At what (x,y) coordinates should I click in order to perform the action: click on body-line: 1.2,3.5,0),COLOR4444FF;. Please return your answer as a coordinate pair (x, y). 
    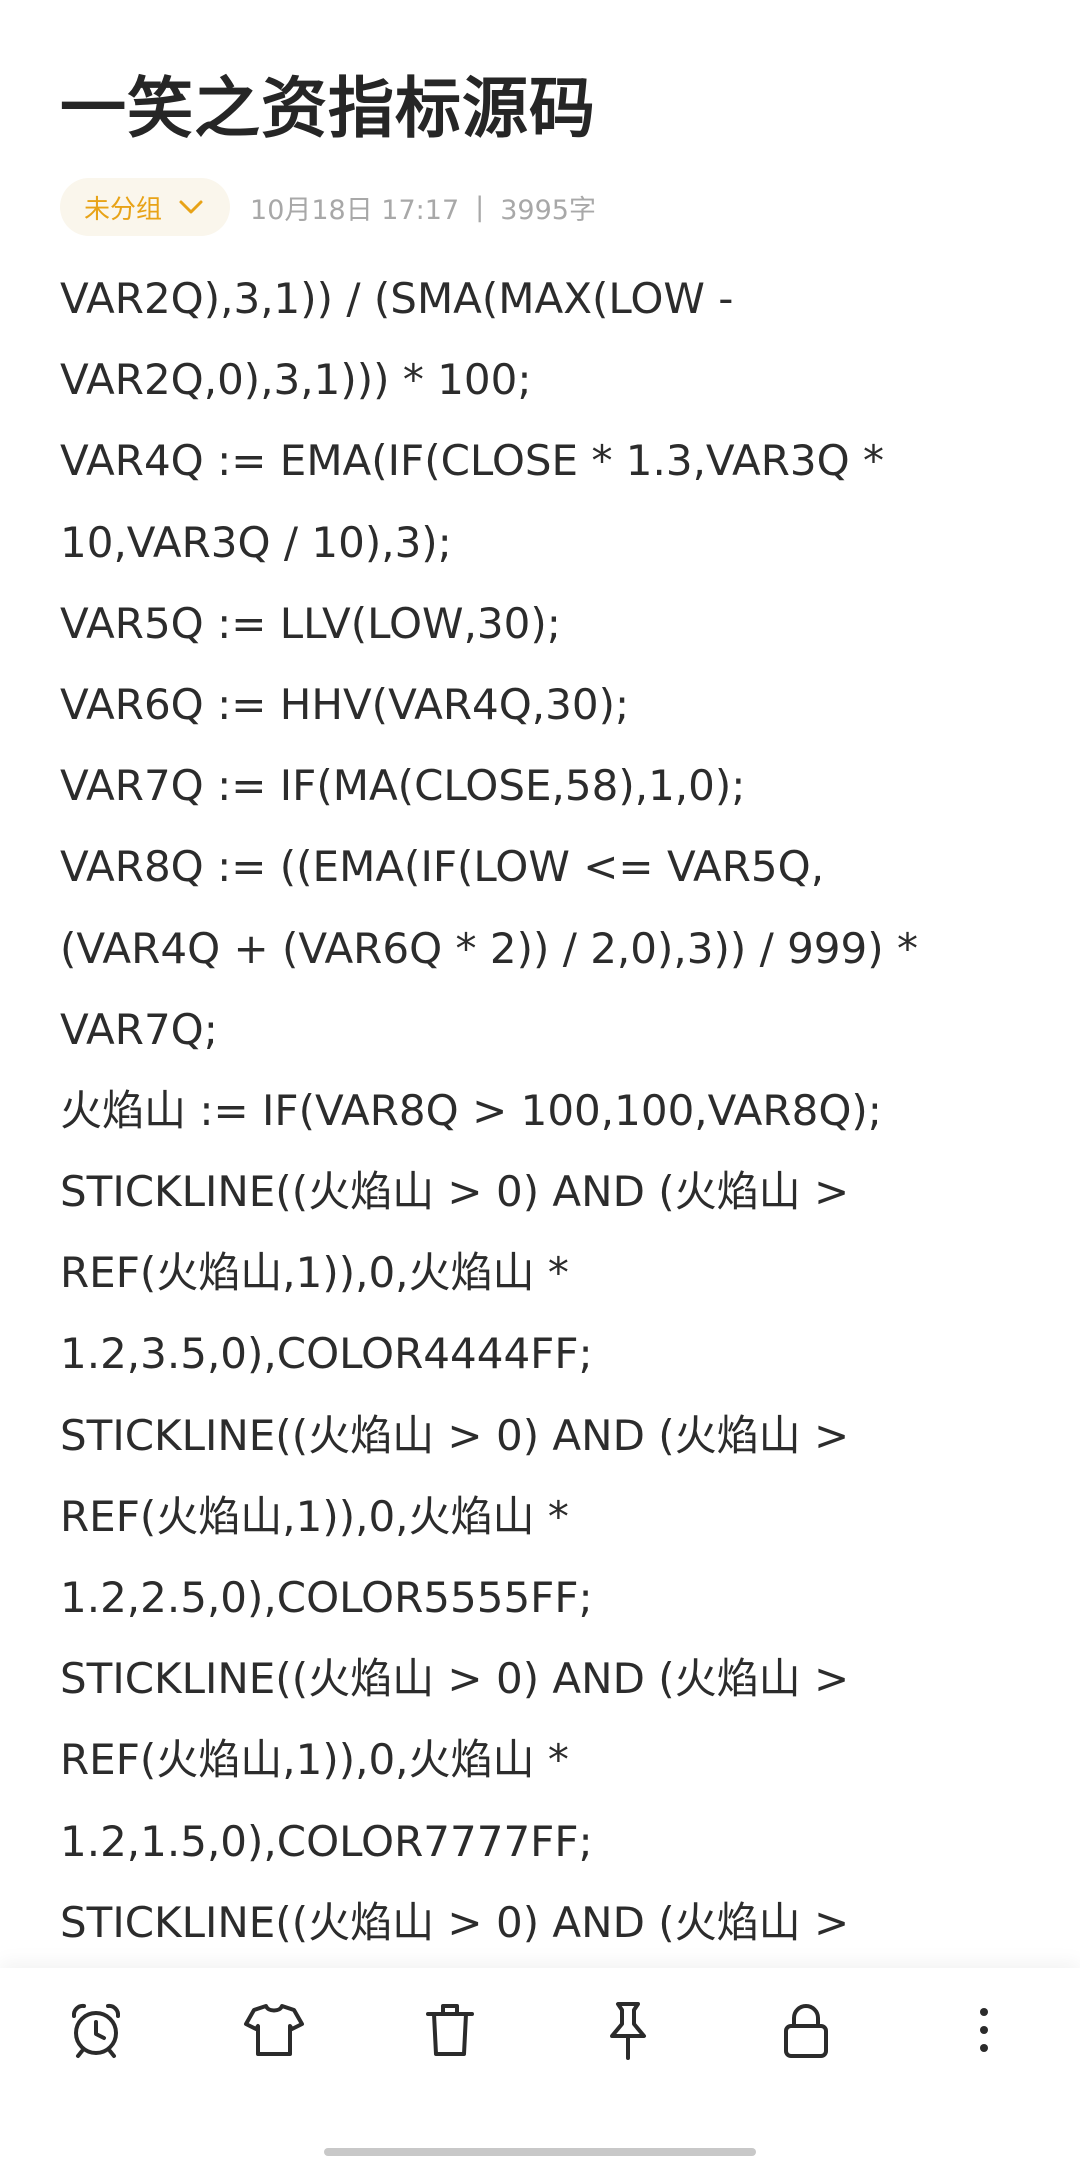
    Looking at the image, I should click on (326, 1354).